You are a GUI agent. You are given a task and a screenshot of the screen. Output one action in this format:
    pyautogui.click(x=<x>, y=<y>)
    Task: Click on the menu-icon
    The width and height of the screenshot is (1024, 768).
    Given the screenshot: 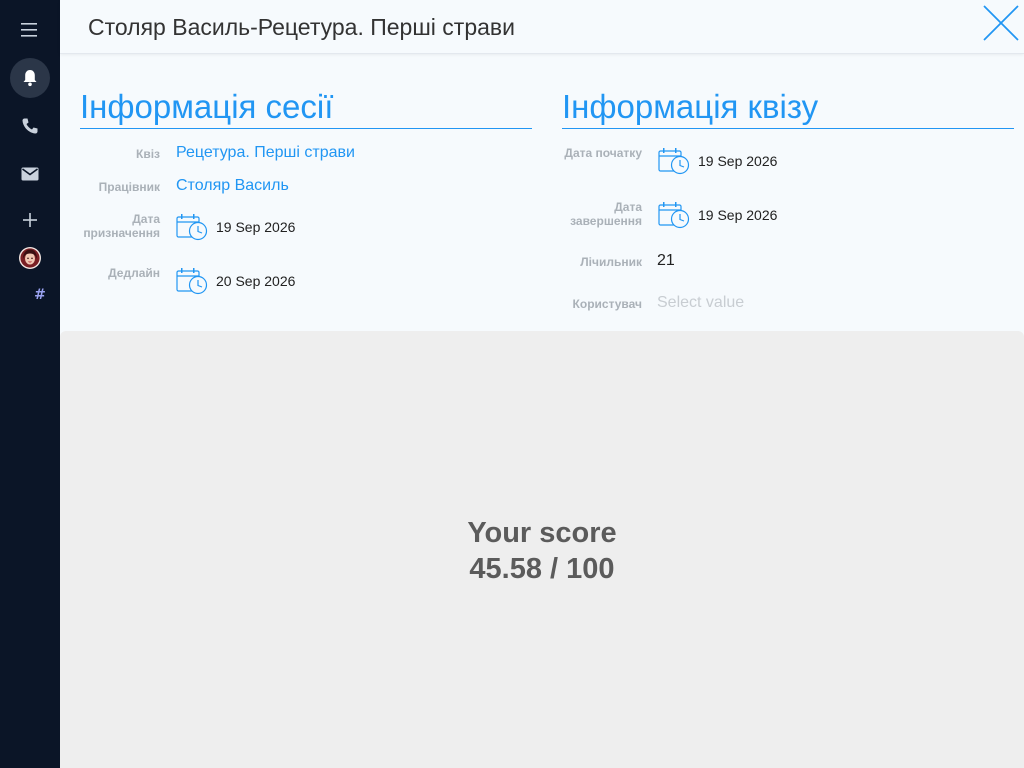 What is the action you would take?
    pyautogui.click(x=29, y=30)
    